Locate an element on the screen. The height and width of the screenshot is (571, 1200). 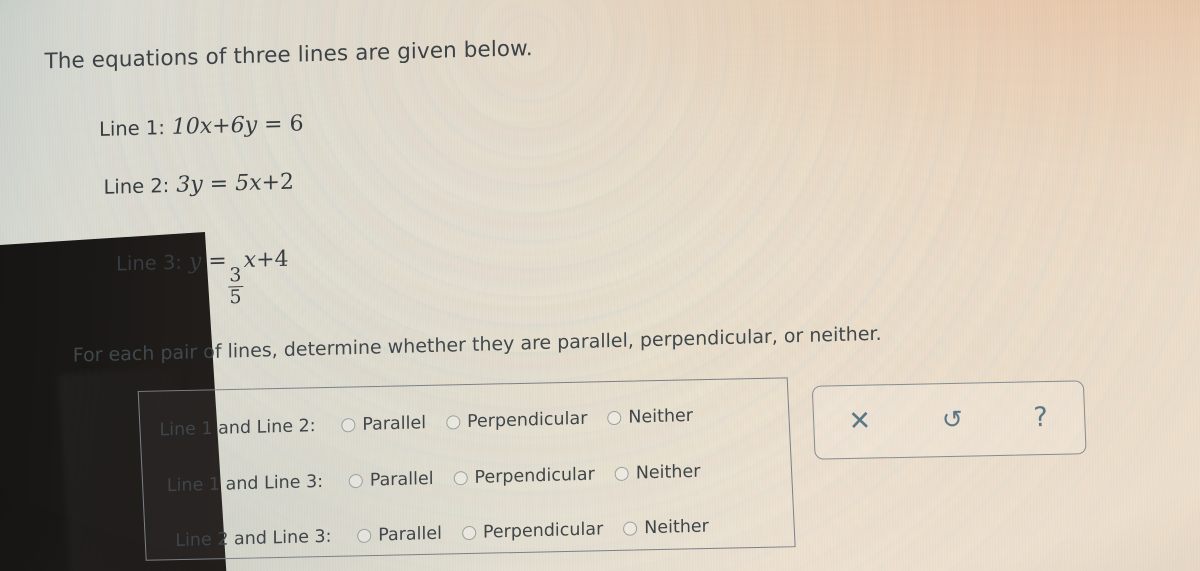
help-icon: ? is located at coordinates (1041, 417).